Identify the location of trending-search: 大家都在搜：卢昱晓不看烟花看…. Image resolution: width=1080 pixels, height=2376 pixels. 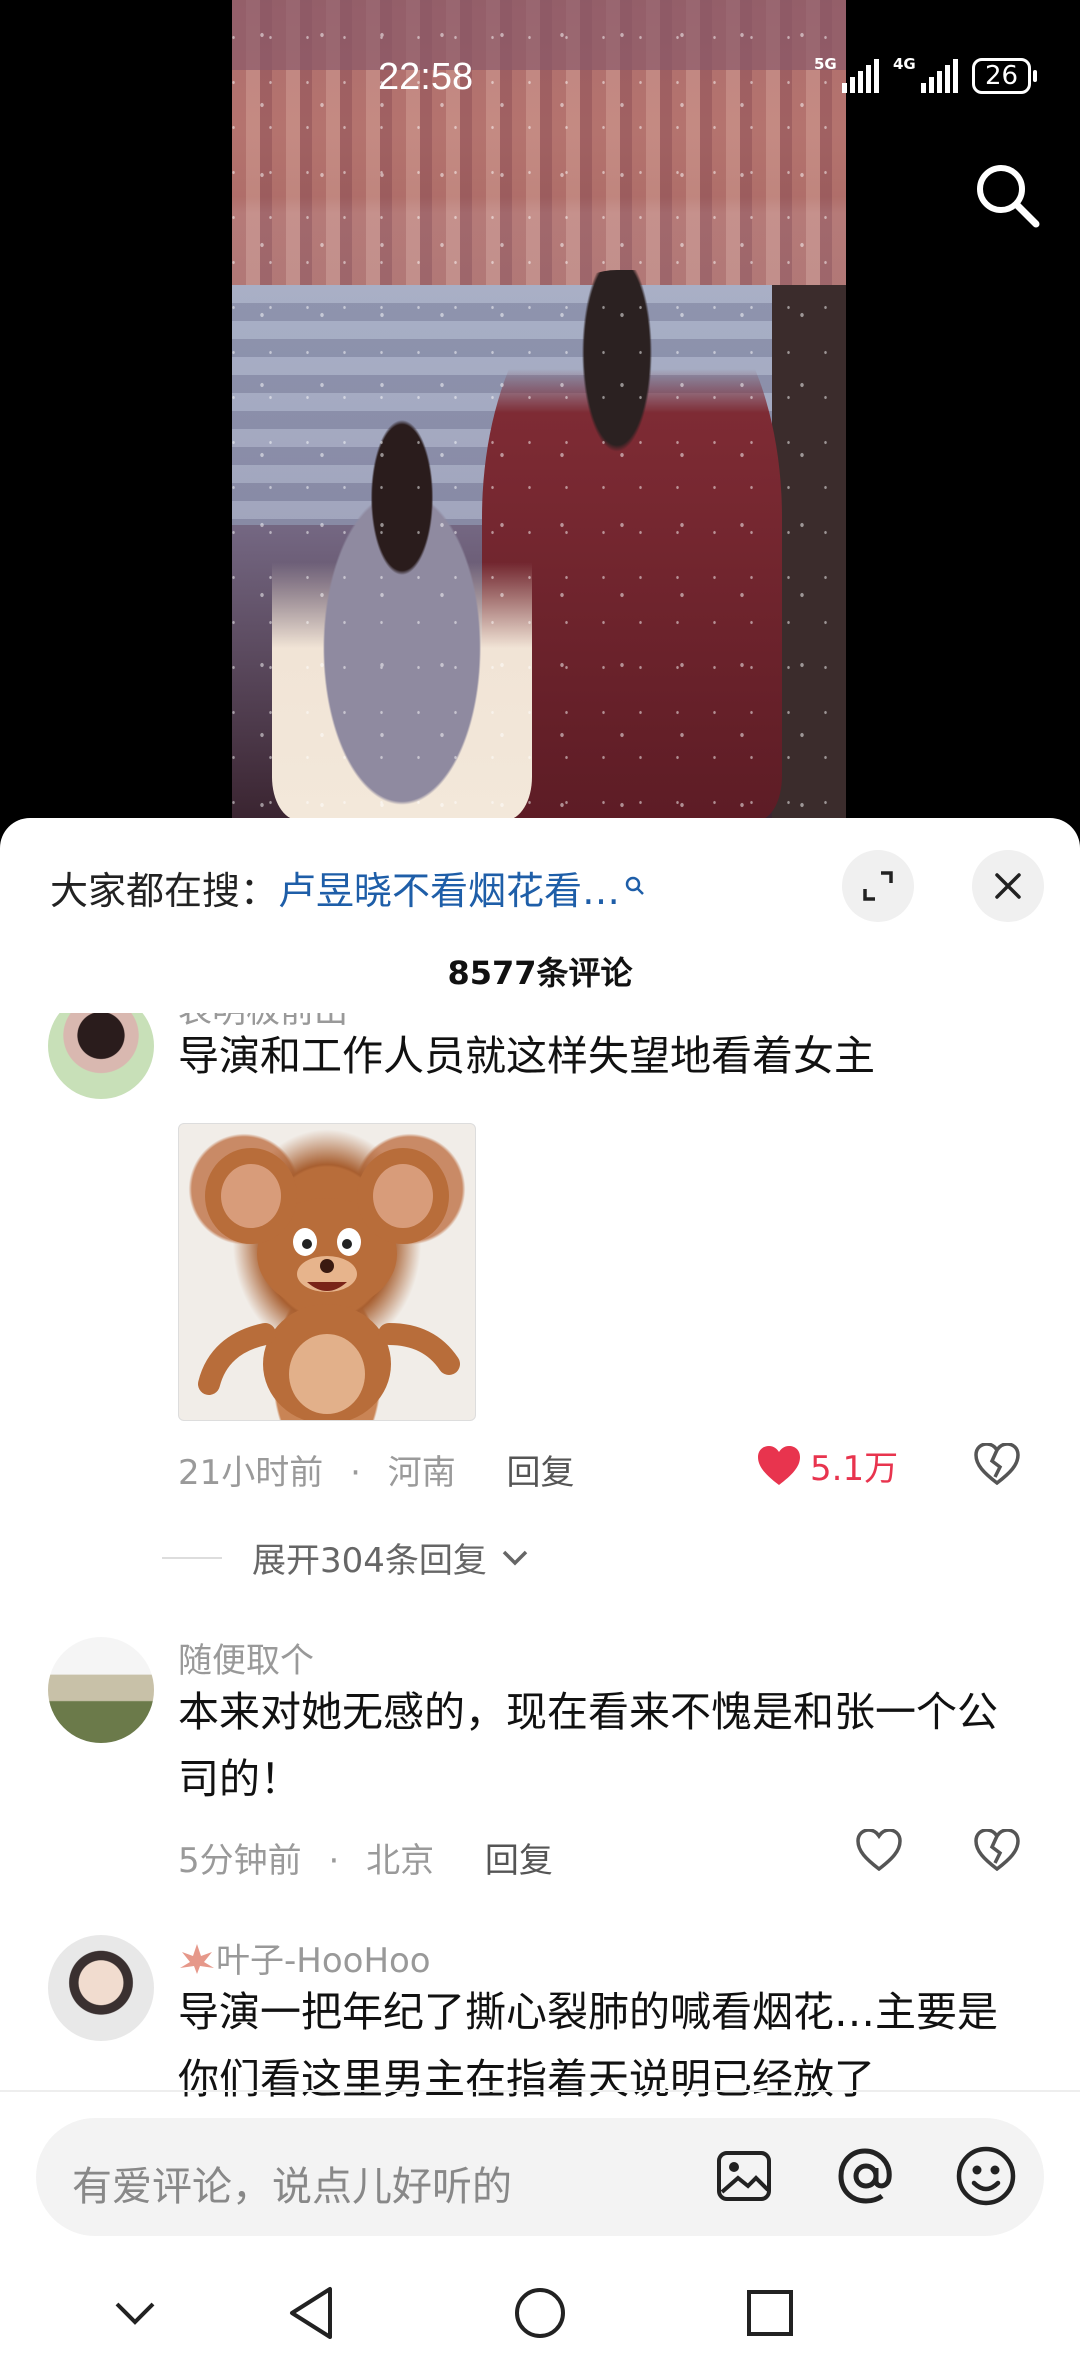
(348, 887).